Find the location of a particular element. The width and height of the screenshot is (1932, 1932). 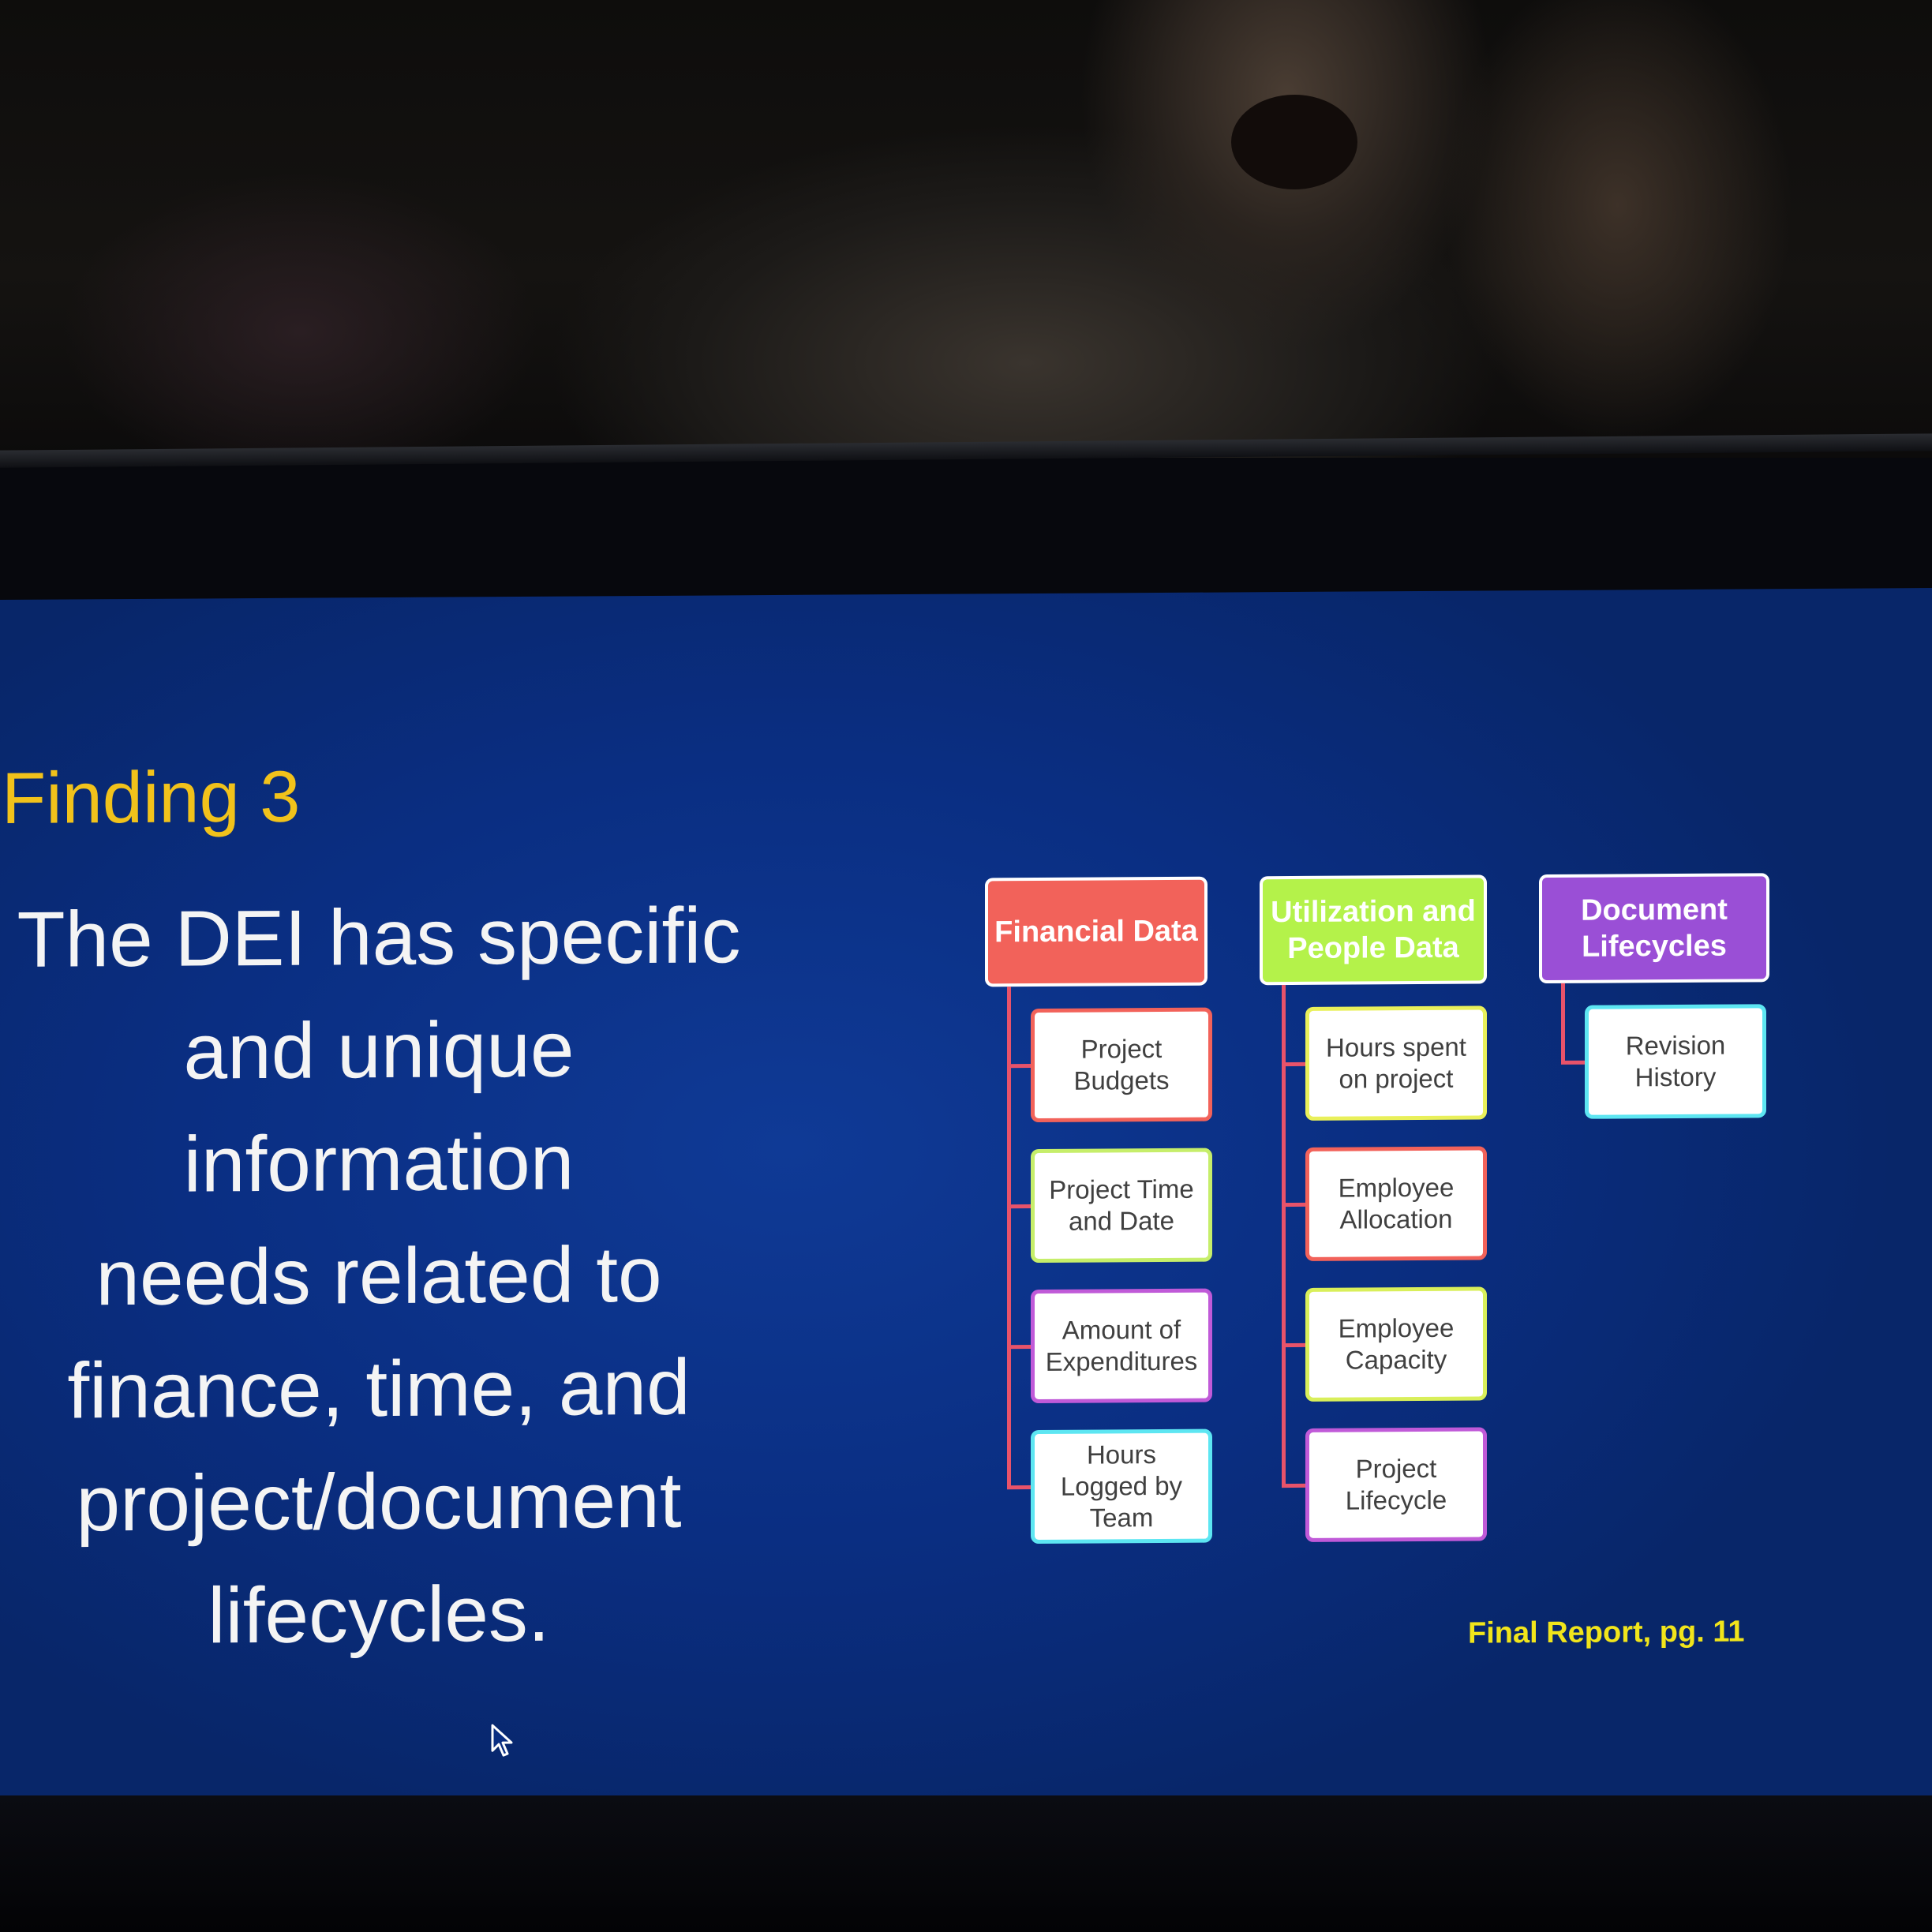

diagram-header-2: Utilization and People Data is located at coordinates (1373, 930).